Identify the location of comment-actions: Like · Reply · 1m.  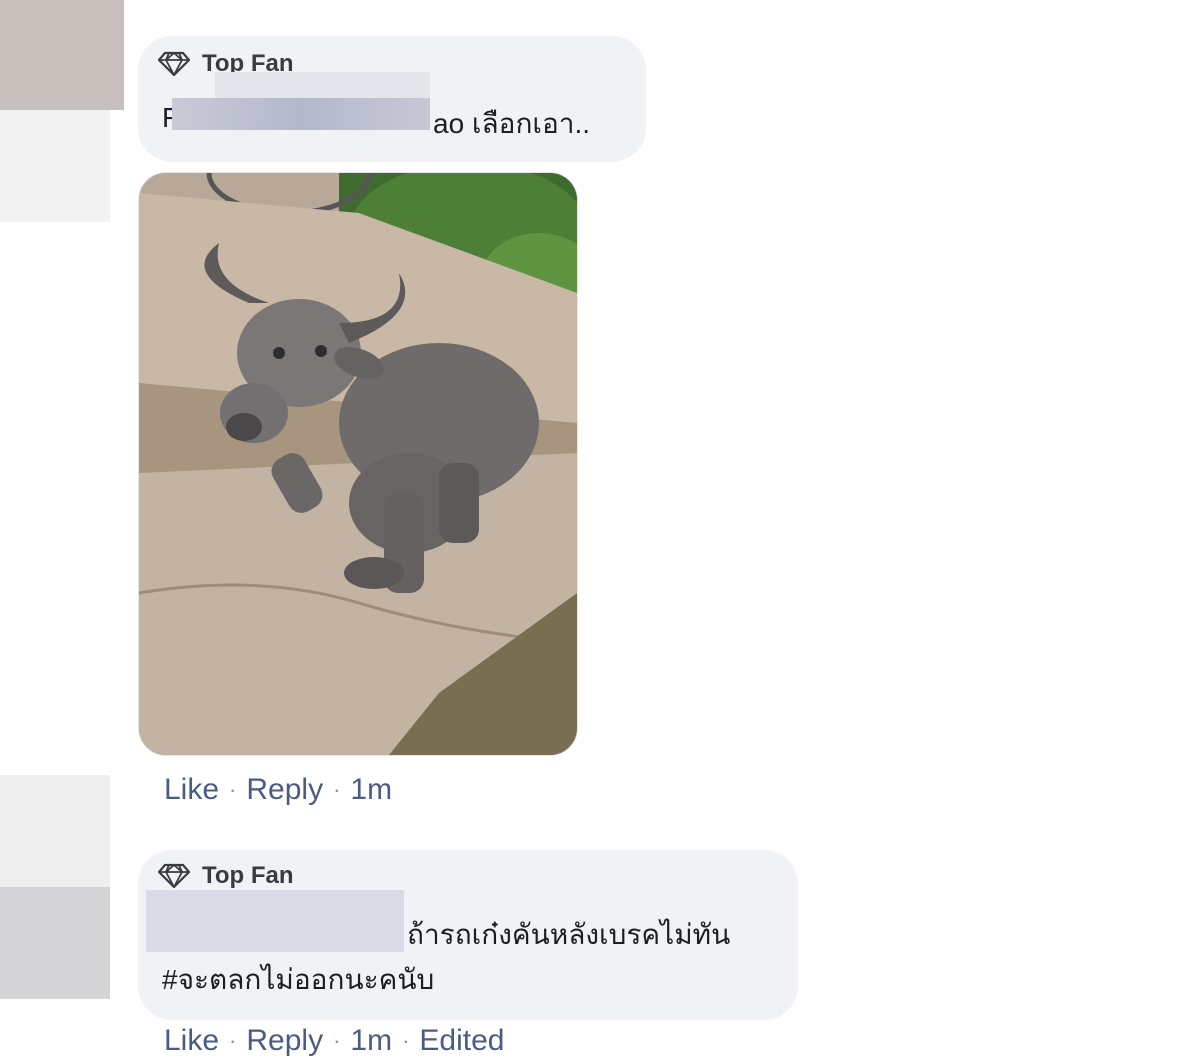
(278, 790).